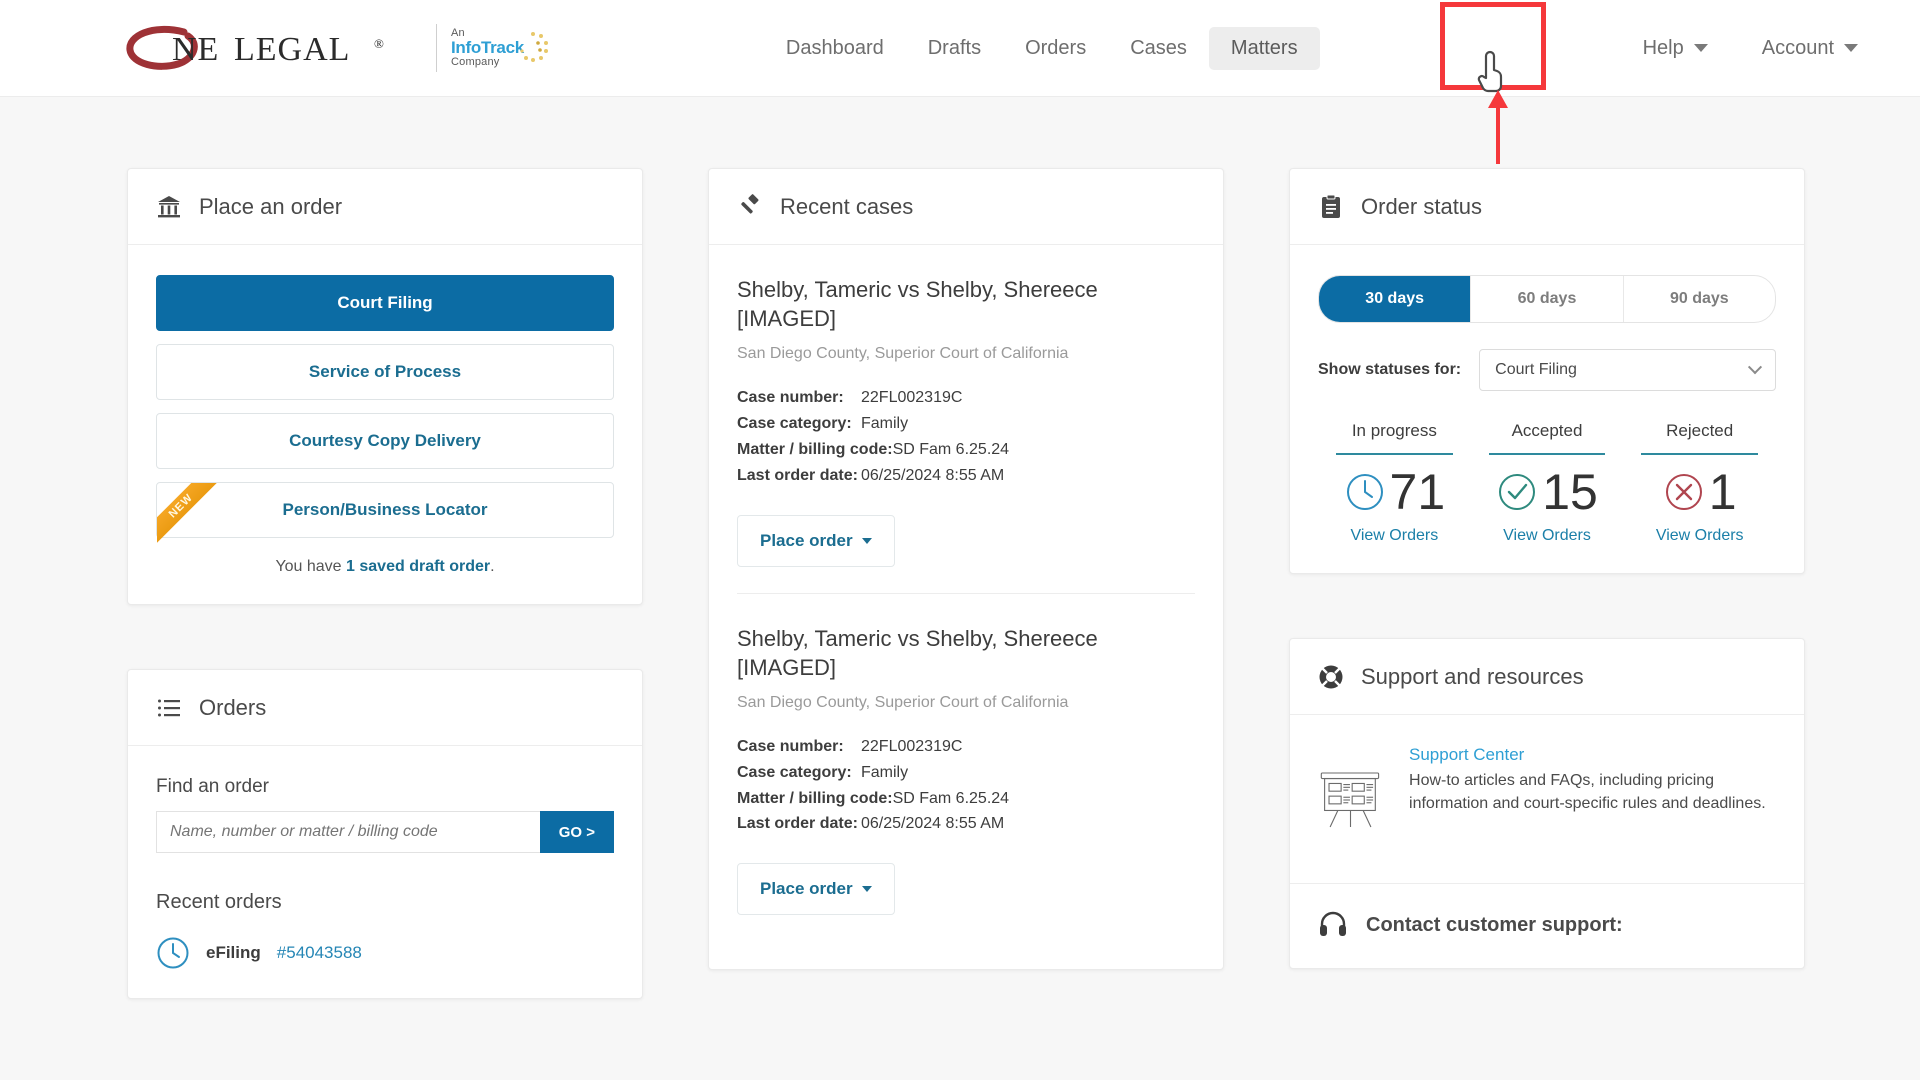  What do you see at coordinates (385, 513) in the screenshot?
I see `person-business-locator-button: NEW Person/Business Locator` at bounding box center [385, 513].